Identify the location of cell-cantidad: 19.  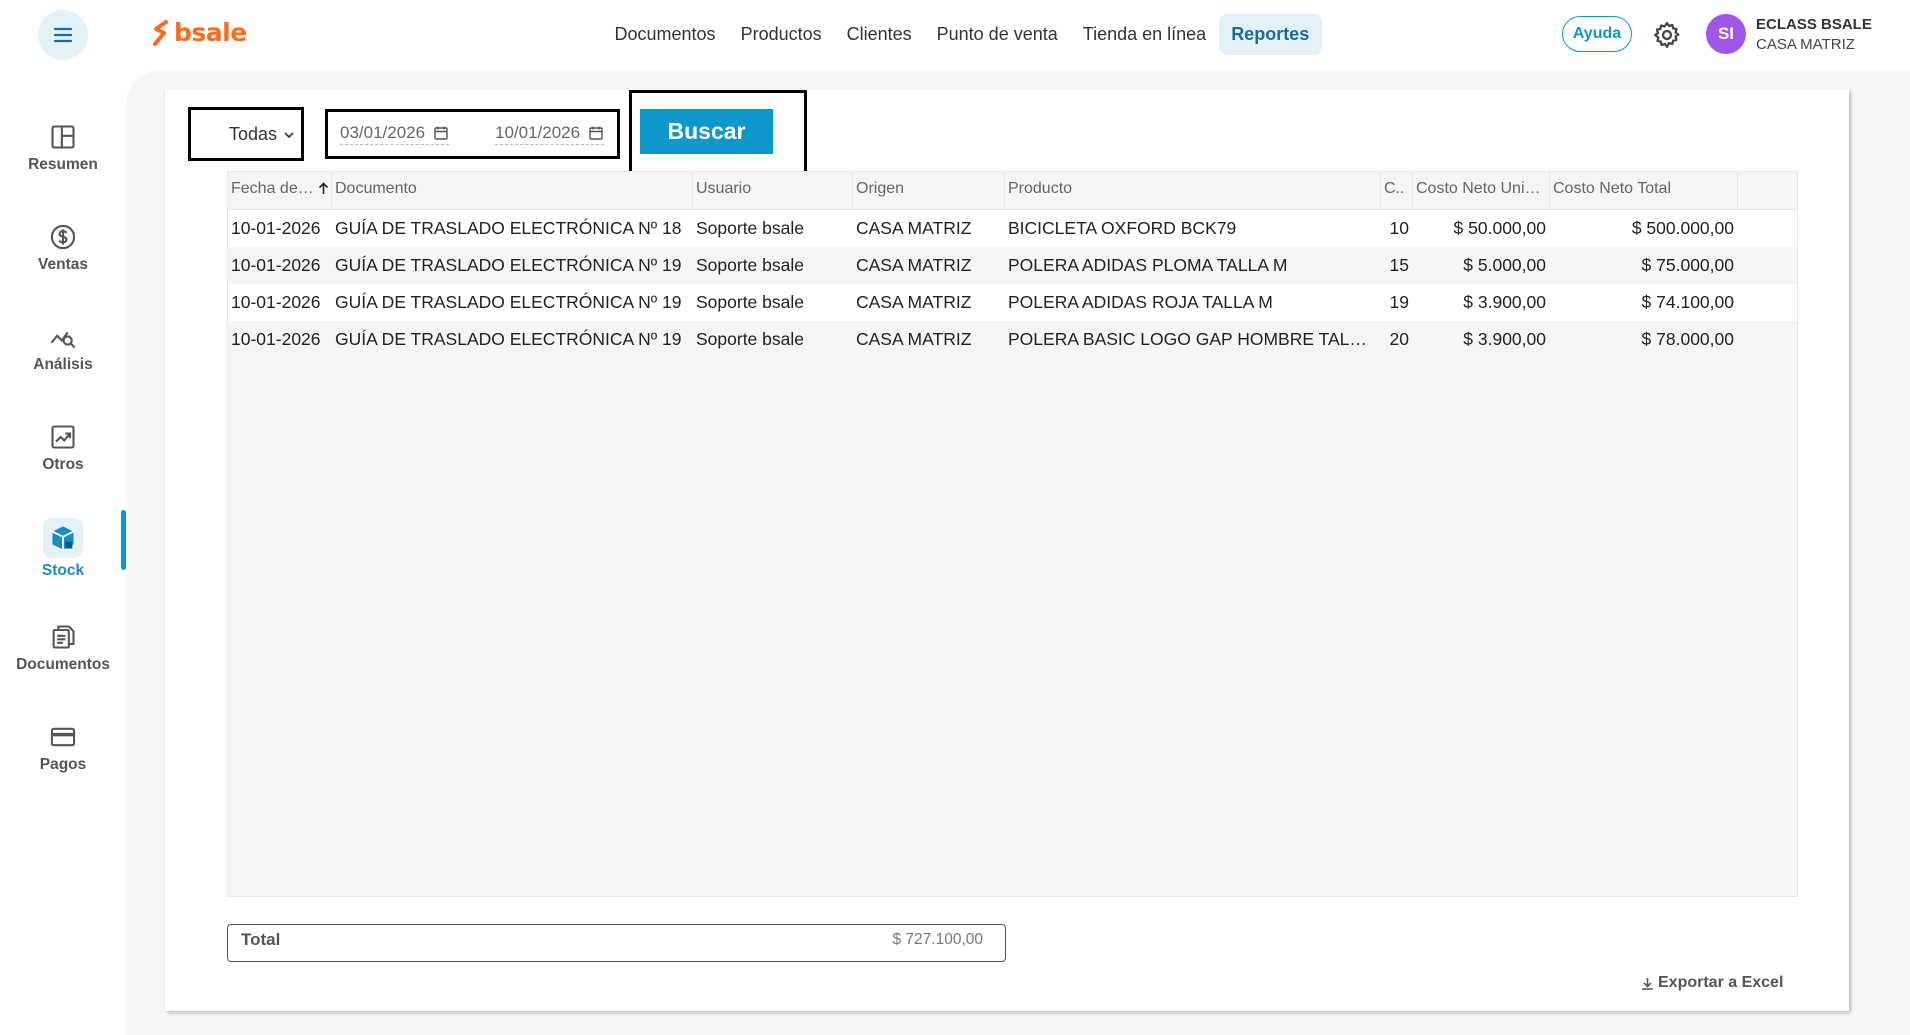
(1399, 302).